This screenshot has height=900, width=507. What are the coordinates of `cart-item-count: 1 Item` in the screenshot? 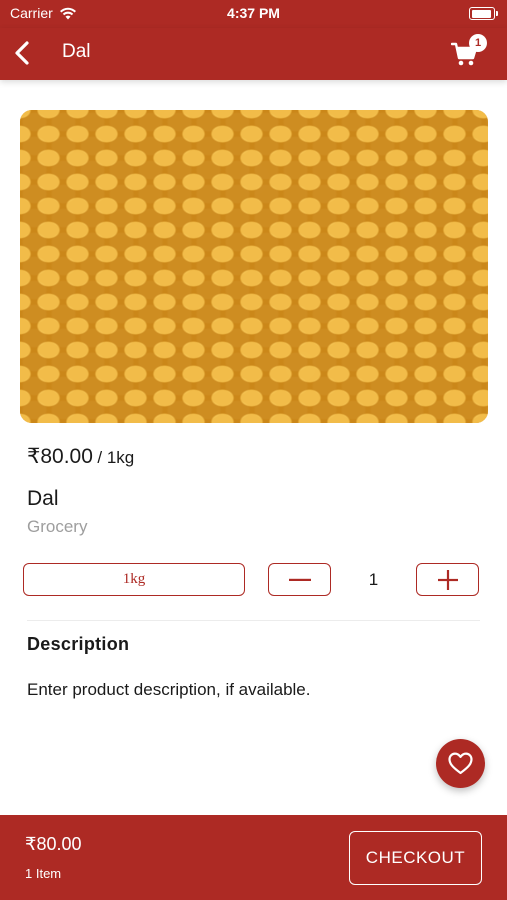 It's located at (43, 873).